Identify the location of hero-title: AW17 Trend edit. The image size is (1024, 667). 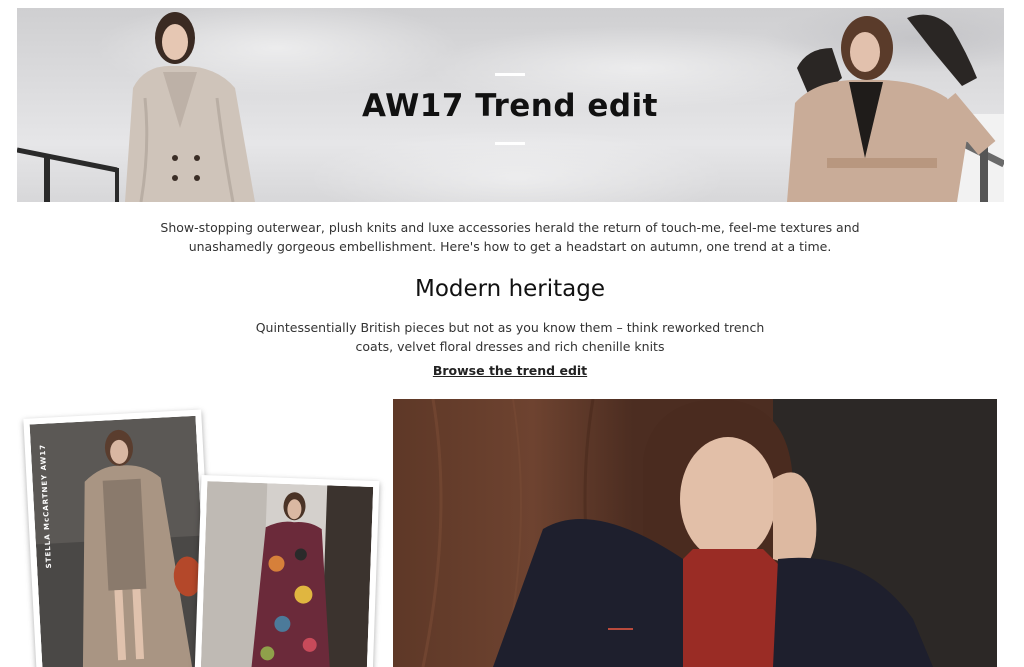
(510, 106).